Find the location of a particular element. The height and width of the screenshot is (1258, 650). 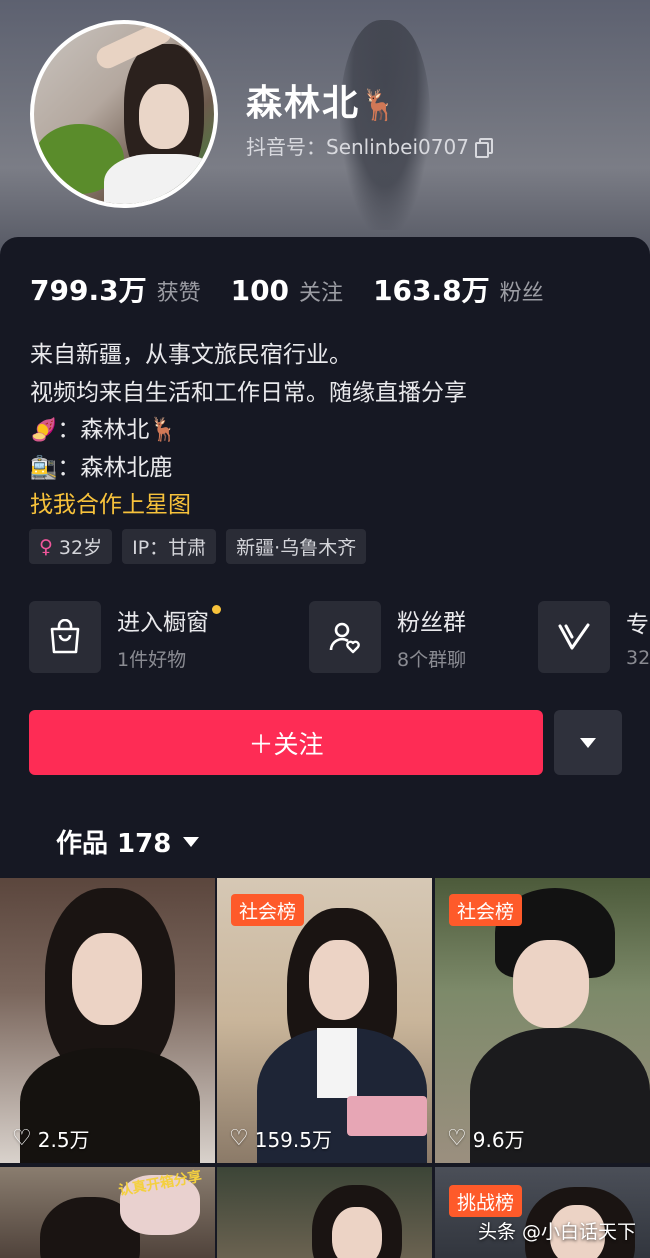

shortcut-row: 进入橱窗 1件好物 粉丝群 8个群聊 专 32 is located at coordinates (339, 638).